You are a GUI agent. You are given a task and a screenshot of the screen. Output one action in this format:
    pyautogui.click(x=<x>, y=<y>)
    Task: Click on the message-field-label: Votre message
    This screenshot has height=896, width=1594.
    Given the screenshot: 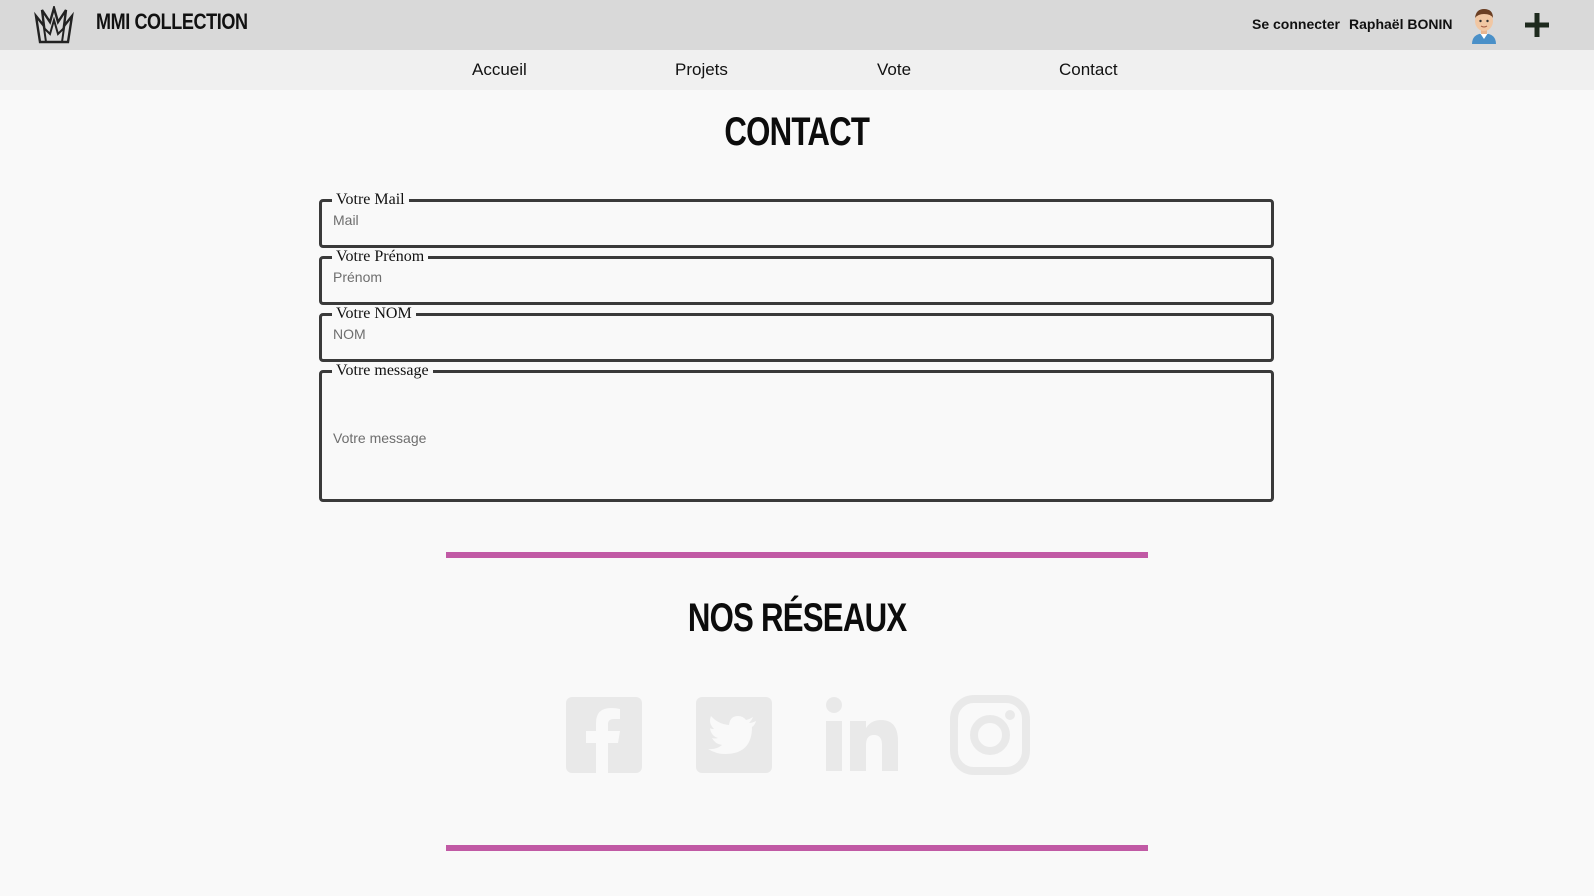 What is the action you would take?
    pyautogui.click(x=382, y=370)
    